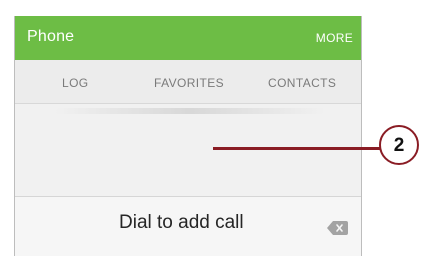 The height and width of the screenshot is (256, 423). Describe the element at coordinates (334, 38) in the screenshot. I see `more-button: MORE` at that location.